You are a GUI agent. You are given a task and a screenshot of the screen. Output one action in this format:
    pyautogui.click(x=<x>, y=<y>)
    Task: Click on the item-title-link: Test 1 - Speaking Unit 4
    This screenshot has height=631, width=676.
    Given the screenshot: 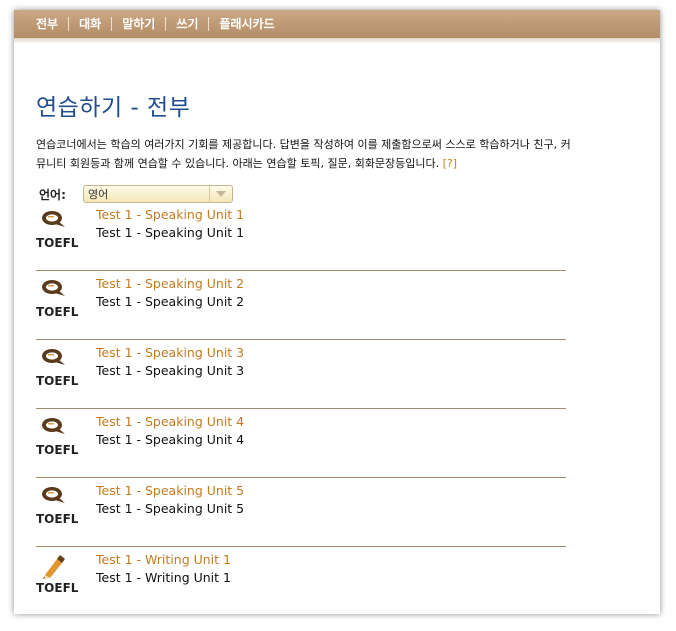 What is the action you would take?
    pyautogui.click(x=170, y=421)
    